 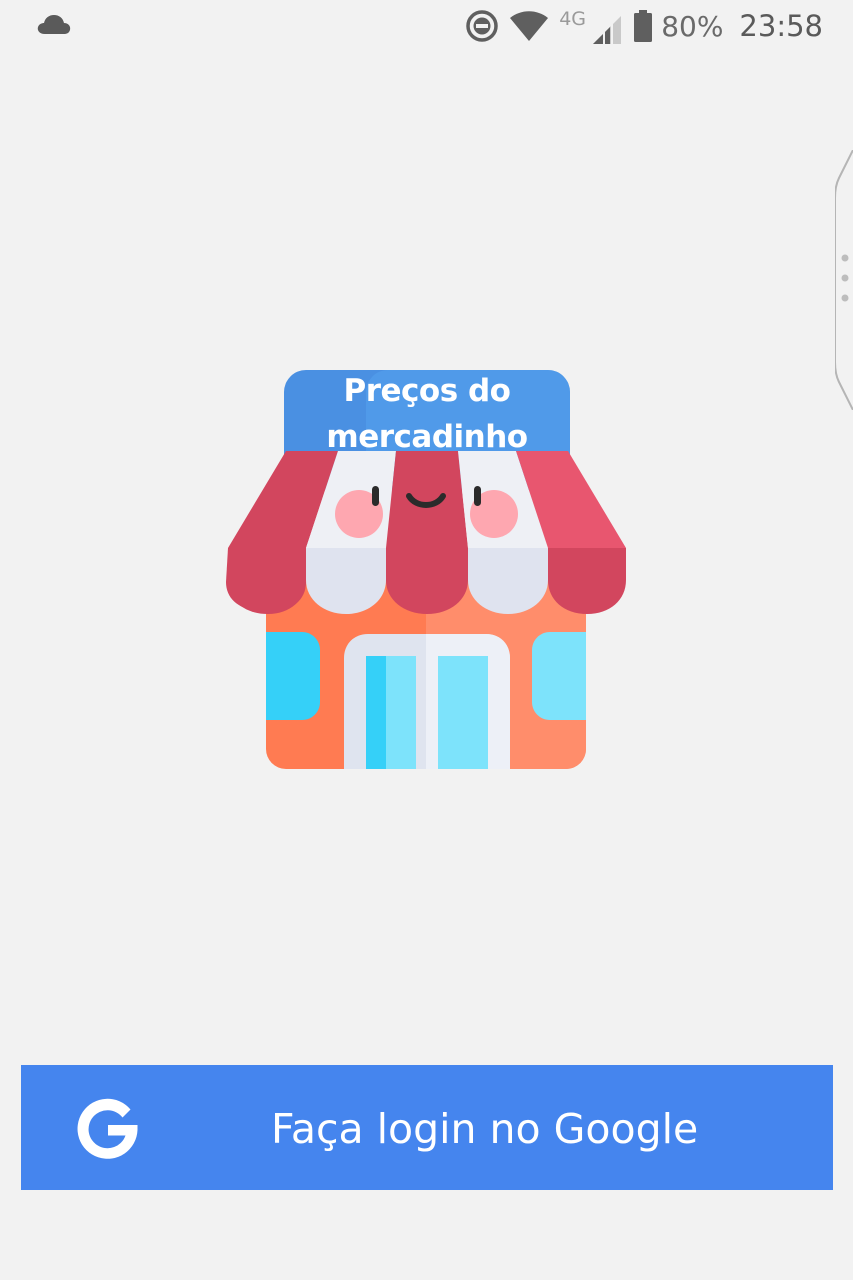 What do you see at coordinates (482, 26) in the screenshot?
I see `do-not-disturb-icon` at bounding box center [482, 26].